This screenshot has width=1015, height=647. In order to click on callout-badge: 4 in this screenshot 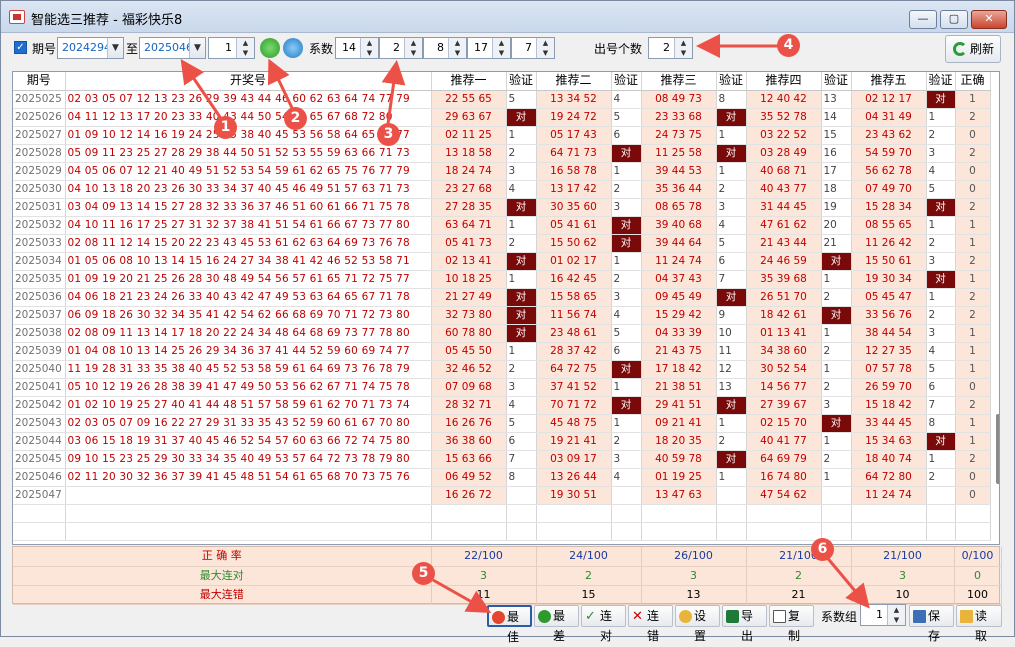, I will do `click(788, 45)`.